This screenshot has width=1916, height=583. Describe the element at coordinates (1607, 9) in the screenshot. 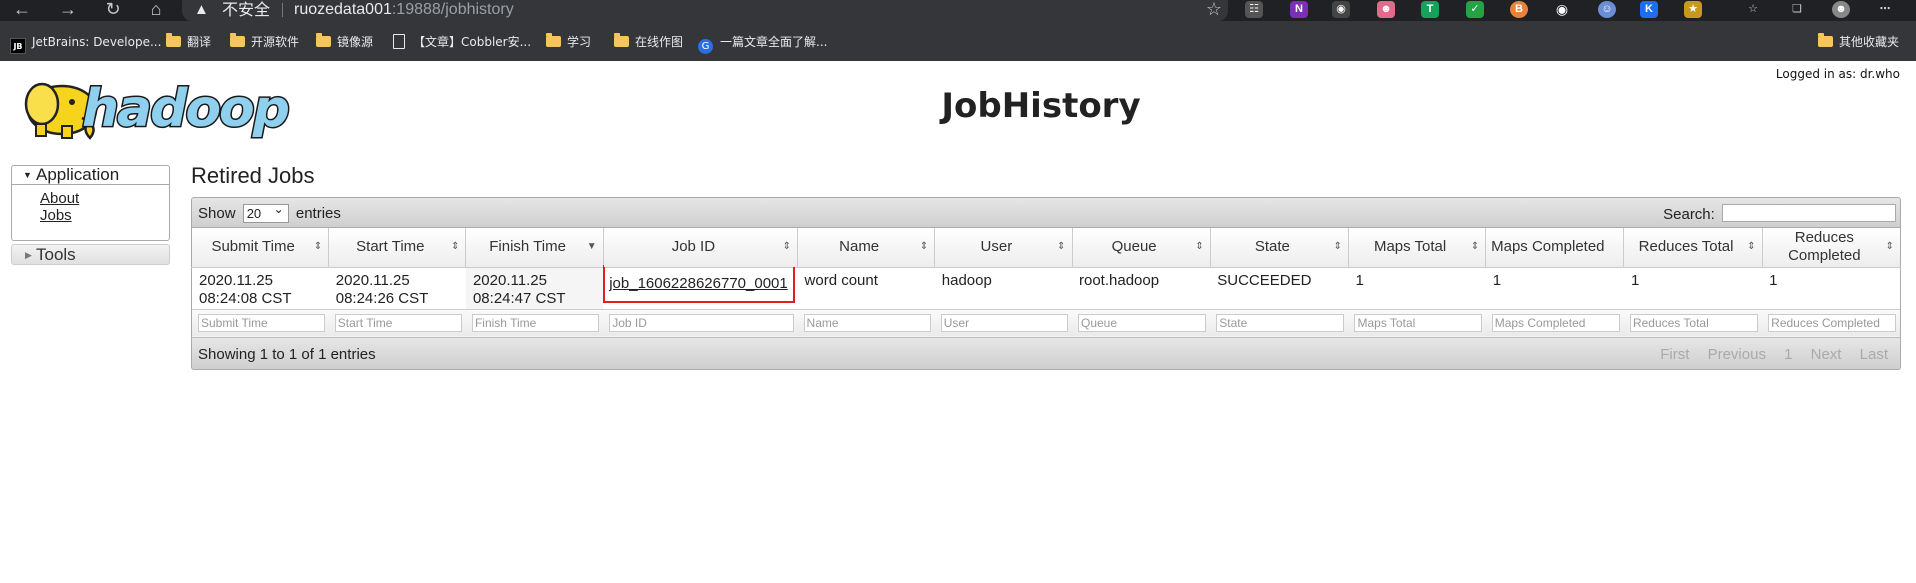

I see `avatar-extension-icon: ☺` at that location.